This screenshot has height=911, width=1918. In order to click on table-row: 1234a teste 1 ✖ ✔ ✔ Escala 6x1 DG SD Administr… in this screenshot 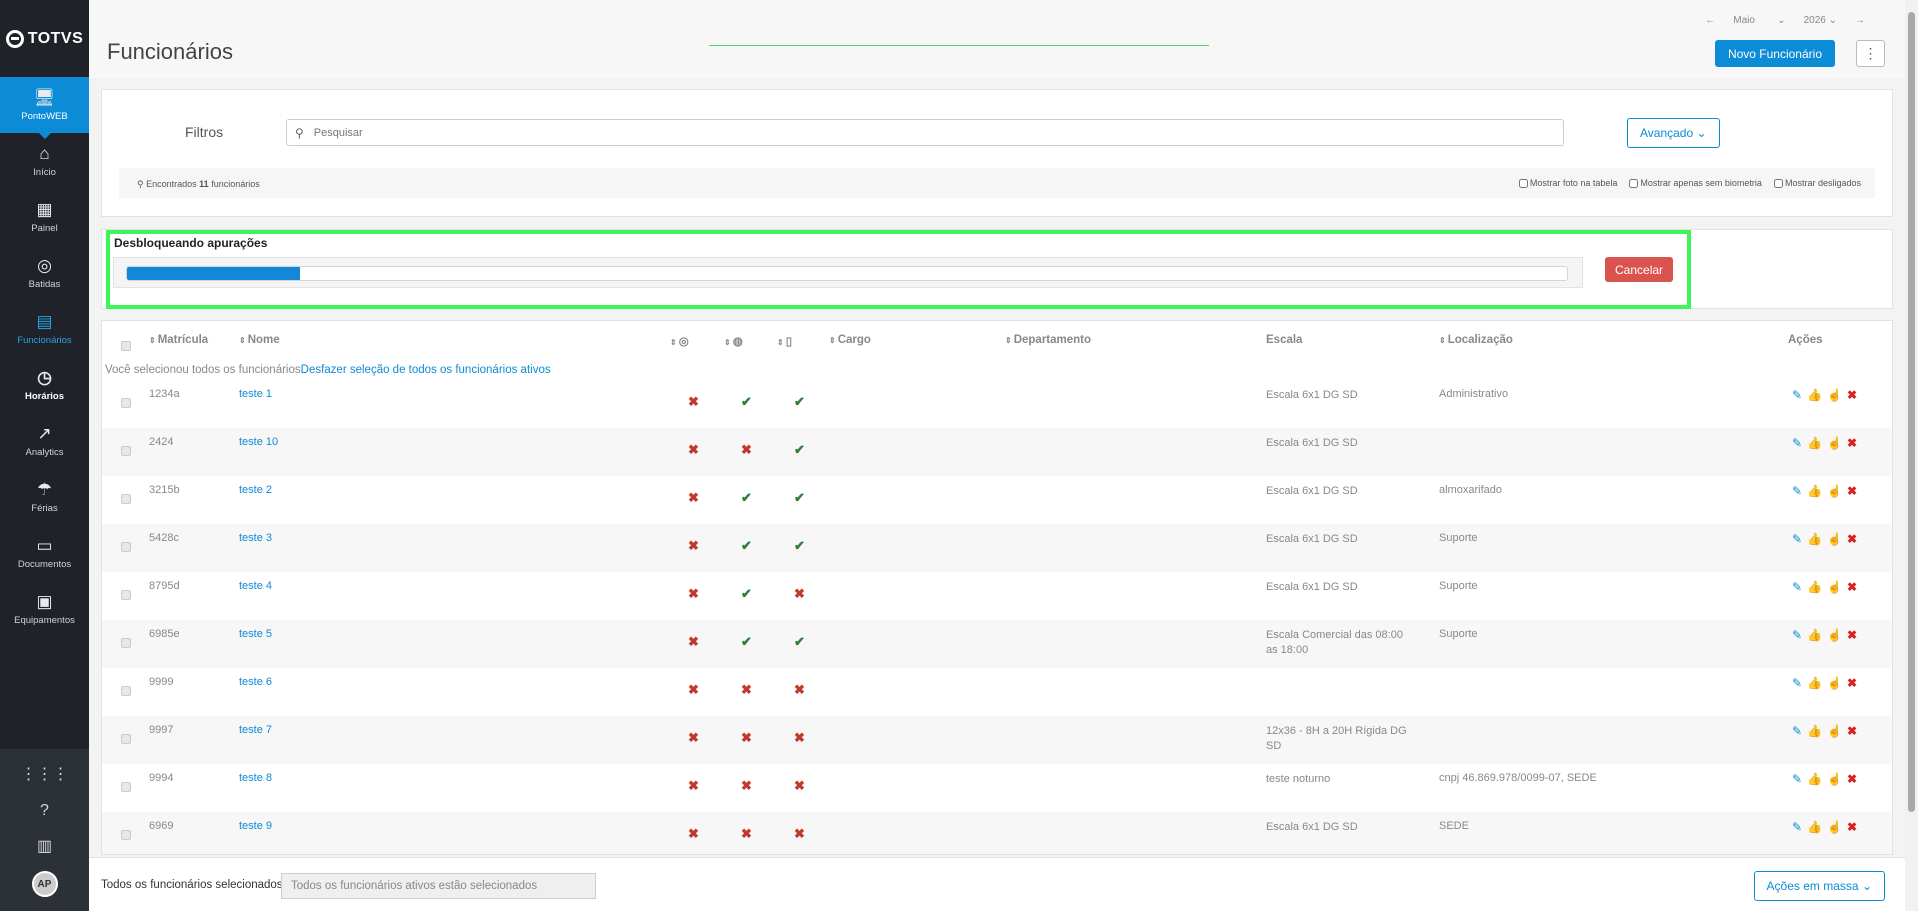, I will do `click(997, 404)`.